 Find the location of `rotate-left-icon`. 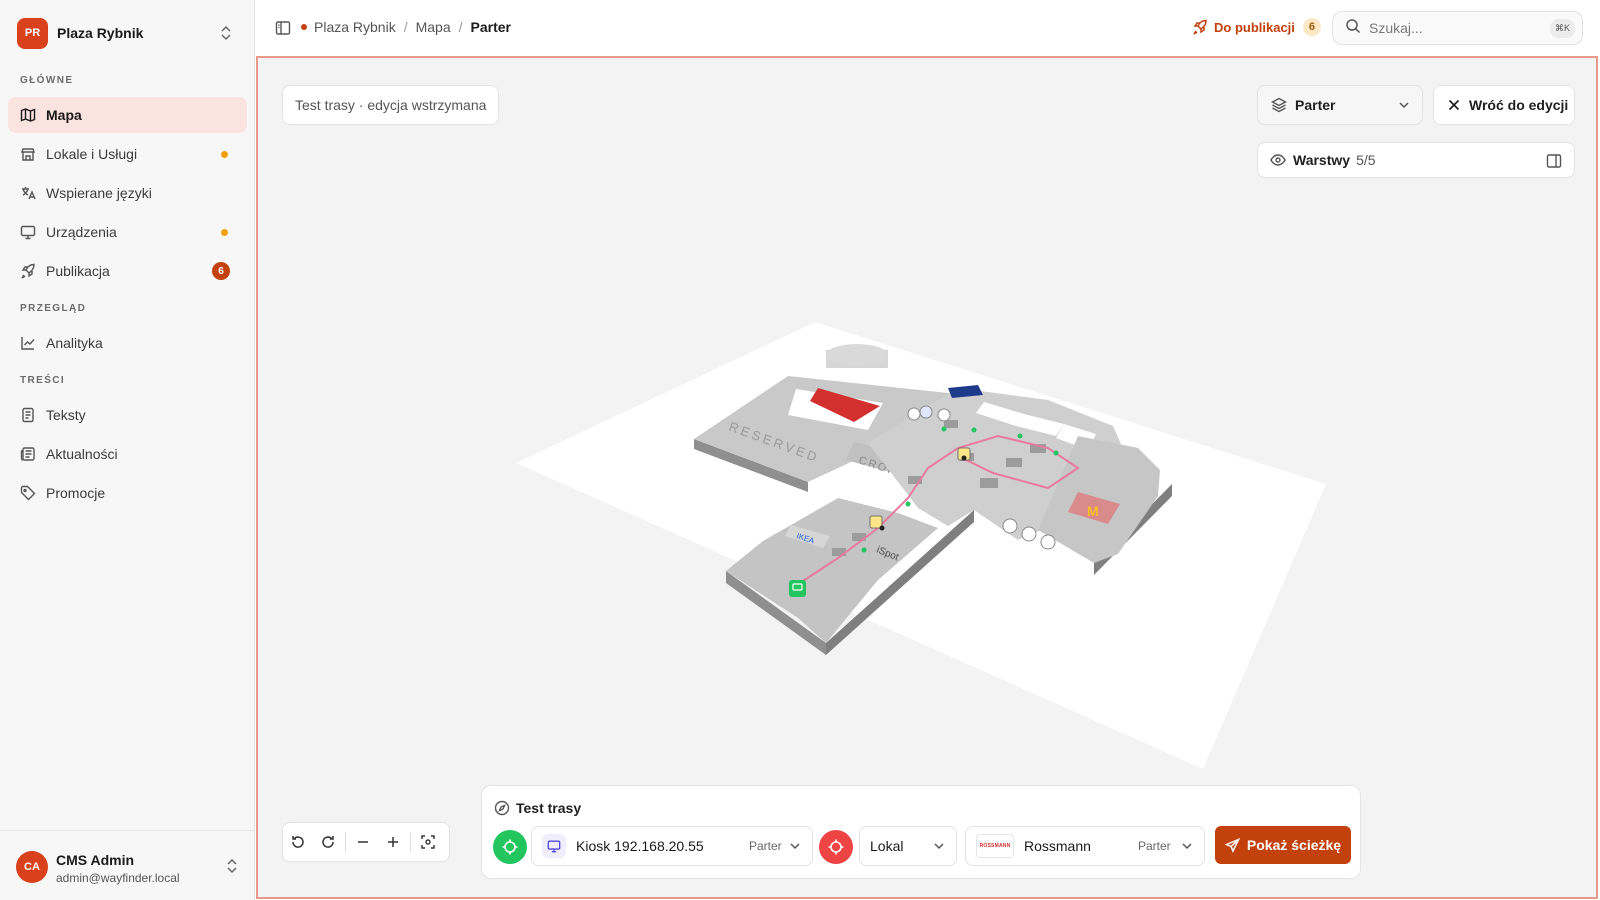

rotate-left-icon is located at coordinates (298, 842).